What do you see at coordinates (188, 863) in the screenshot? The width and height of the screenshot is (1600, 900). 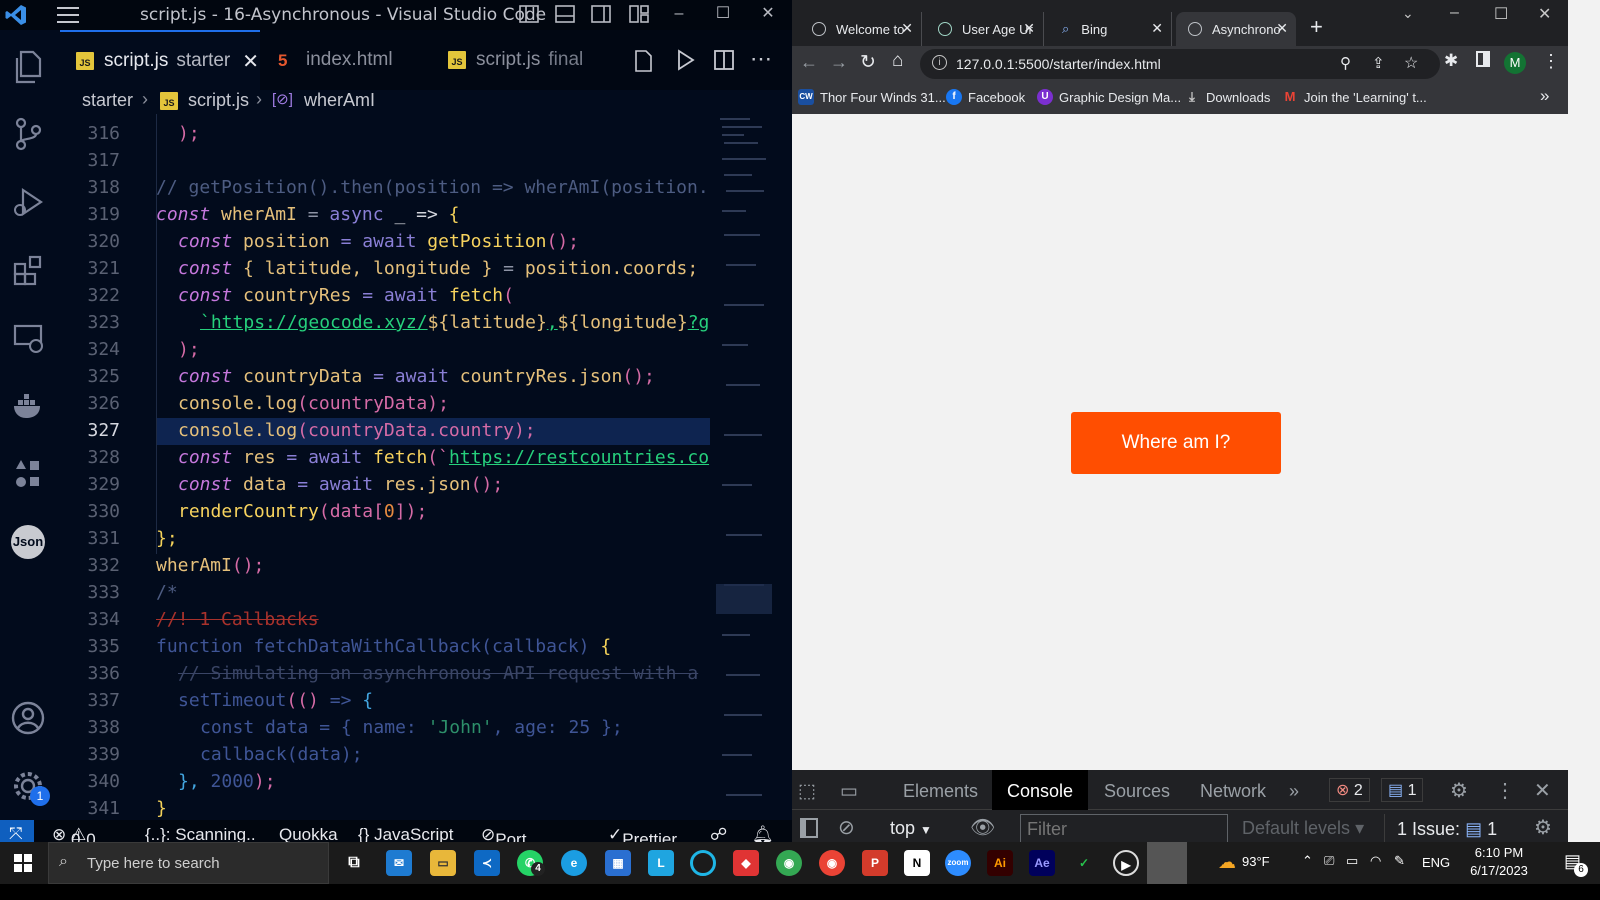 I see `taskbar-search: ⌕ Type here to search` at bounding box center [188, 863].